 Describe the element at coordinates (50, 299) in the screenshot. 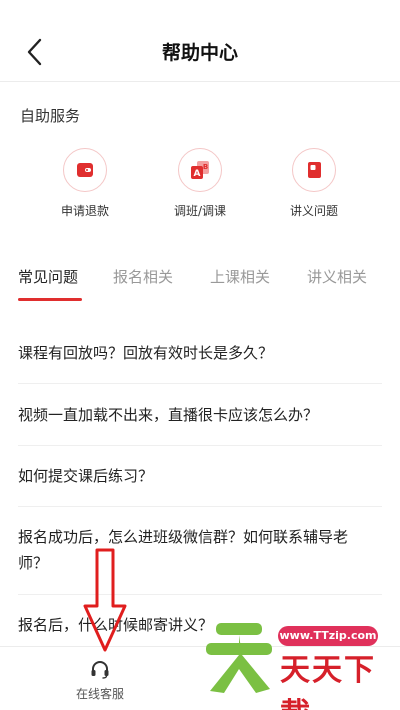

I see `active-tab-indicator` at that location.